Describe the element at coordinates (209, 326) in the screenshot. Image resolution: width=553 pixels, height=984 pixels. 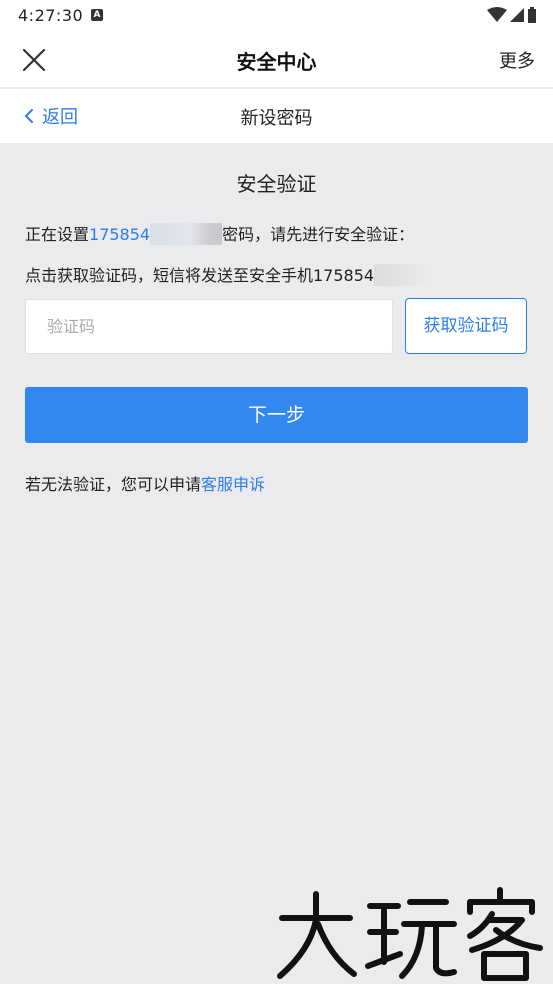
I see `verification-code-input` at that location.